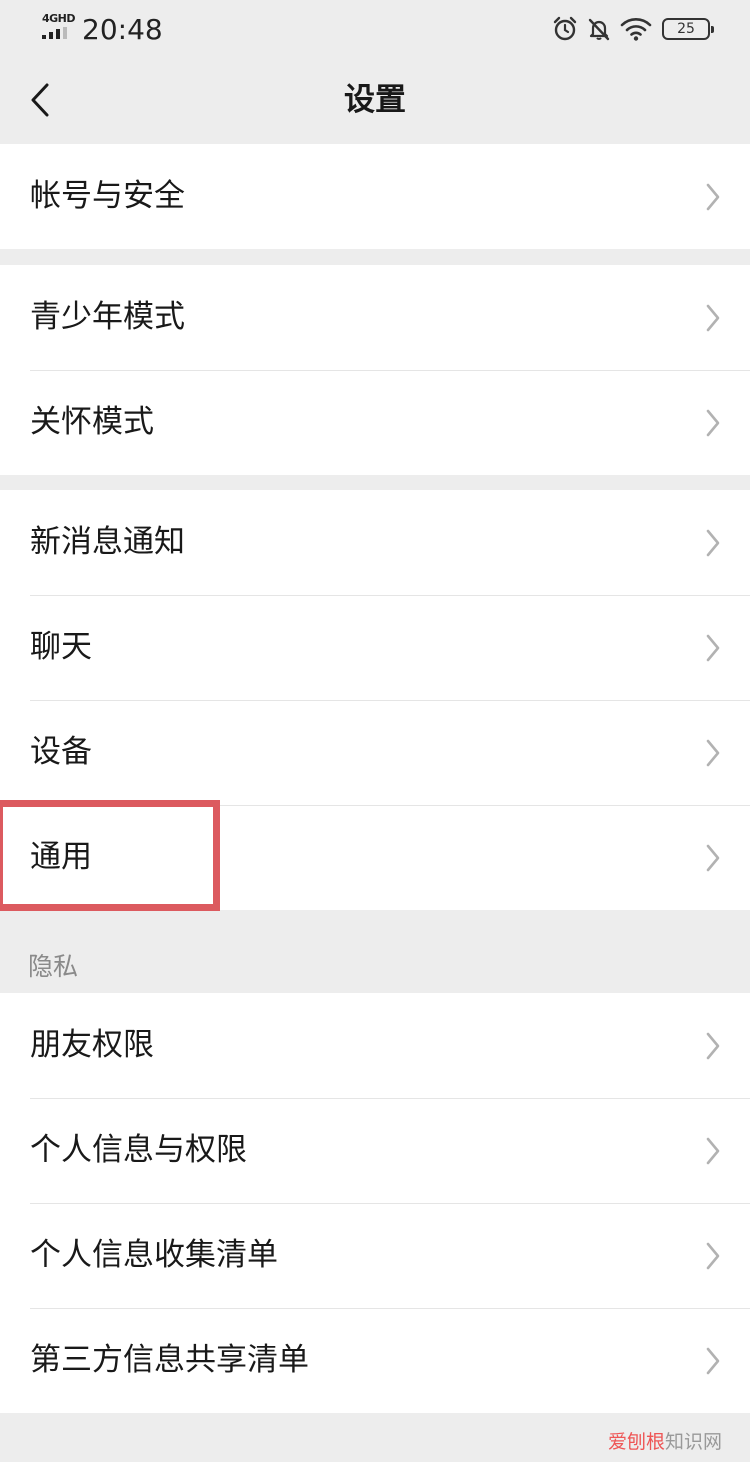  Describe the element at coordinates (61, 752) in the screenshot. I see `settings-item-label: 设备` at that location.